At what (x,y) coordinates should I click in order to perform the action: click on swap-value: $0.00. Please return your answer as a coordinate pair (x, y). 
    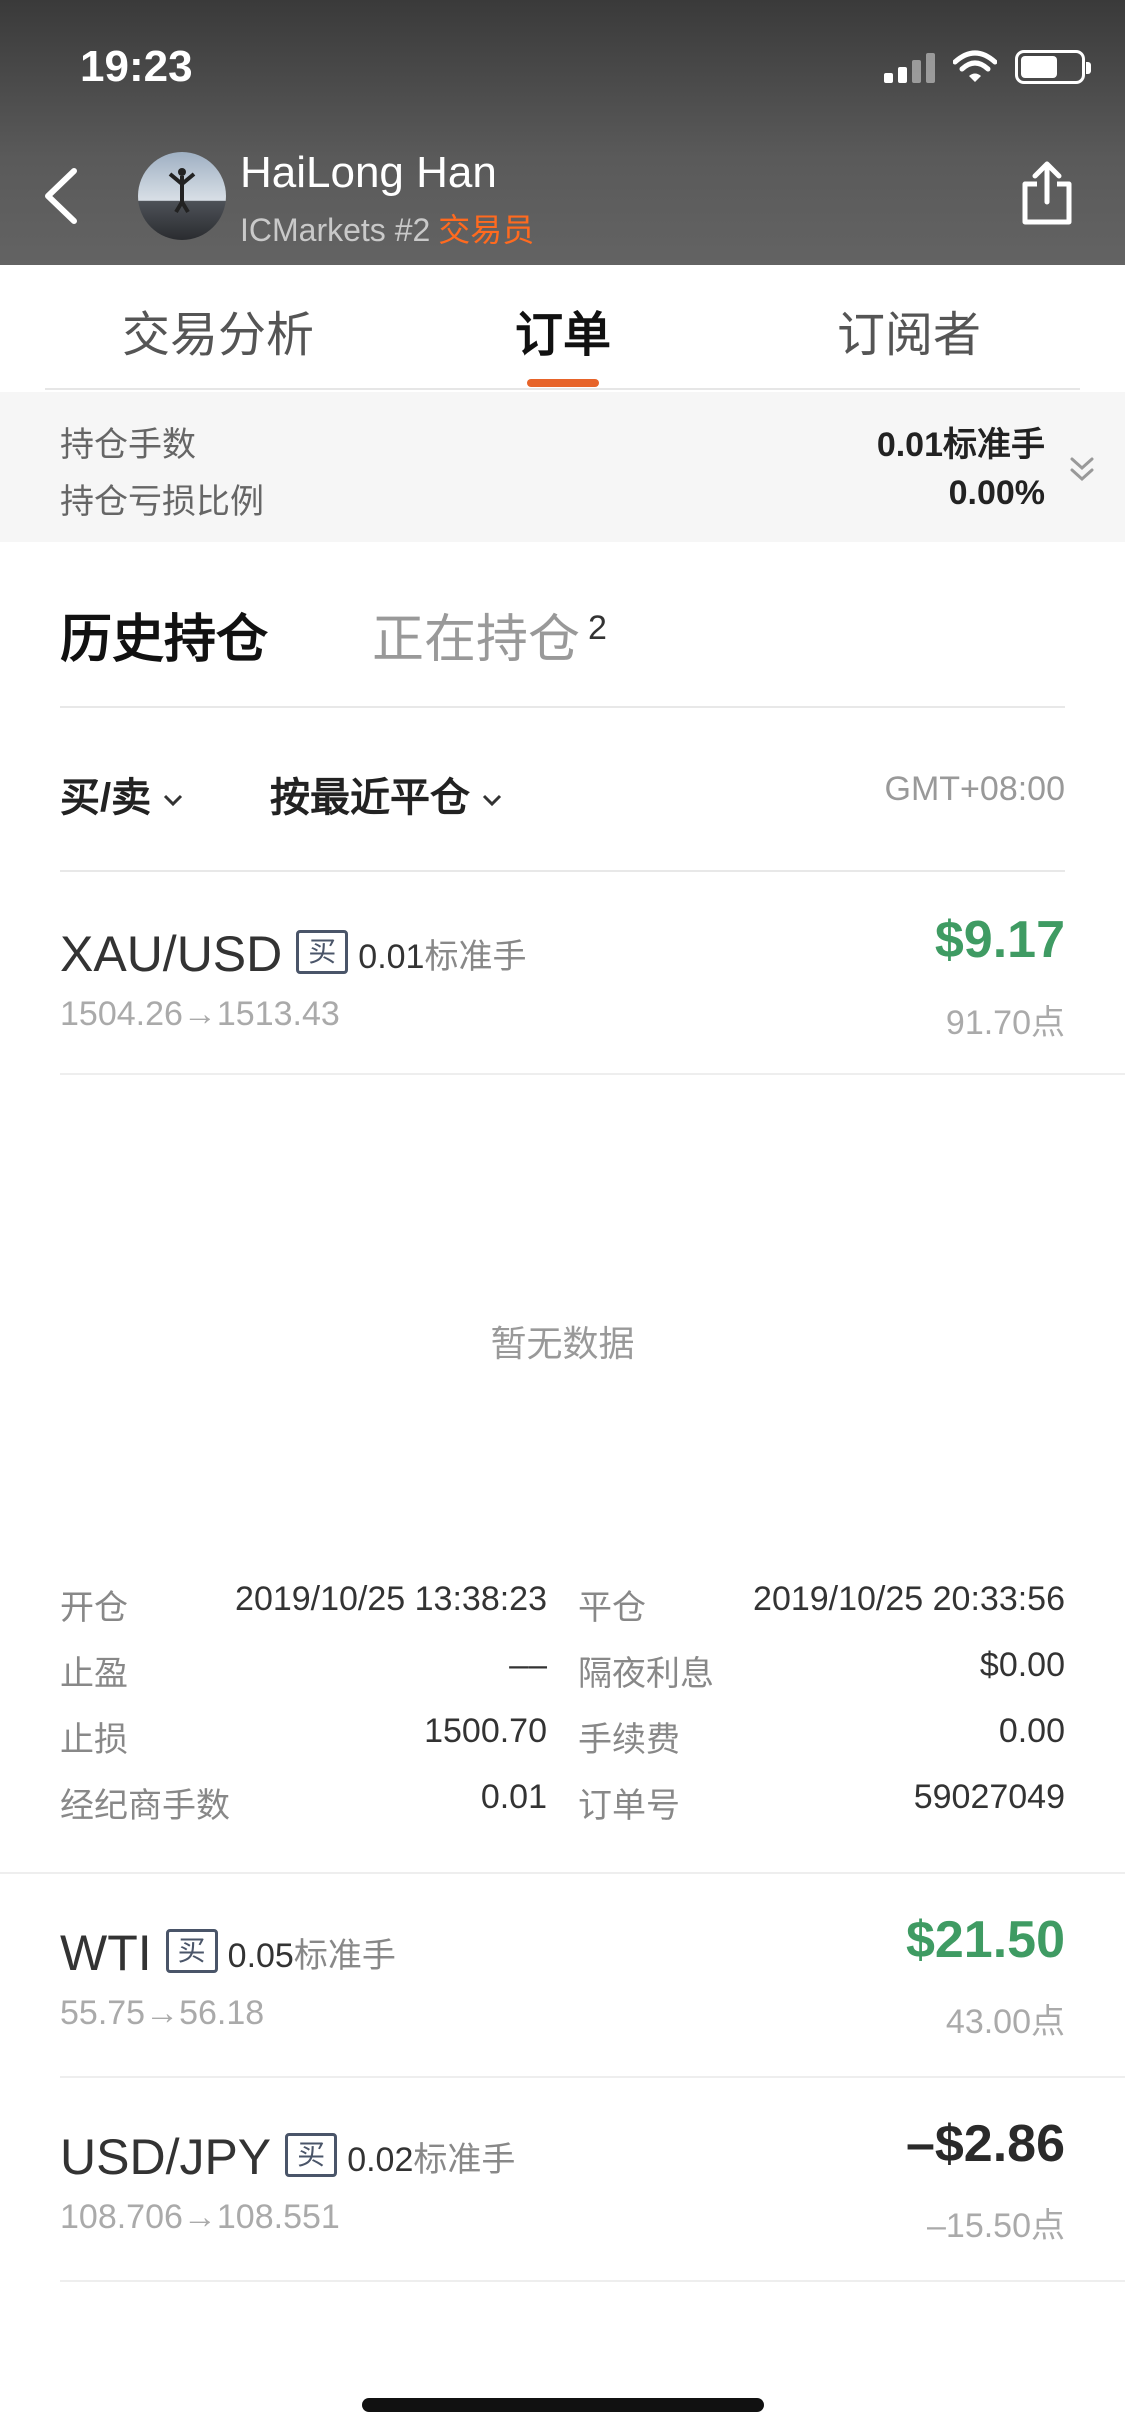
    Looking at the image, I should click on (1022, 1665).